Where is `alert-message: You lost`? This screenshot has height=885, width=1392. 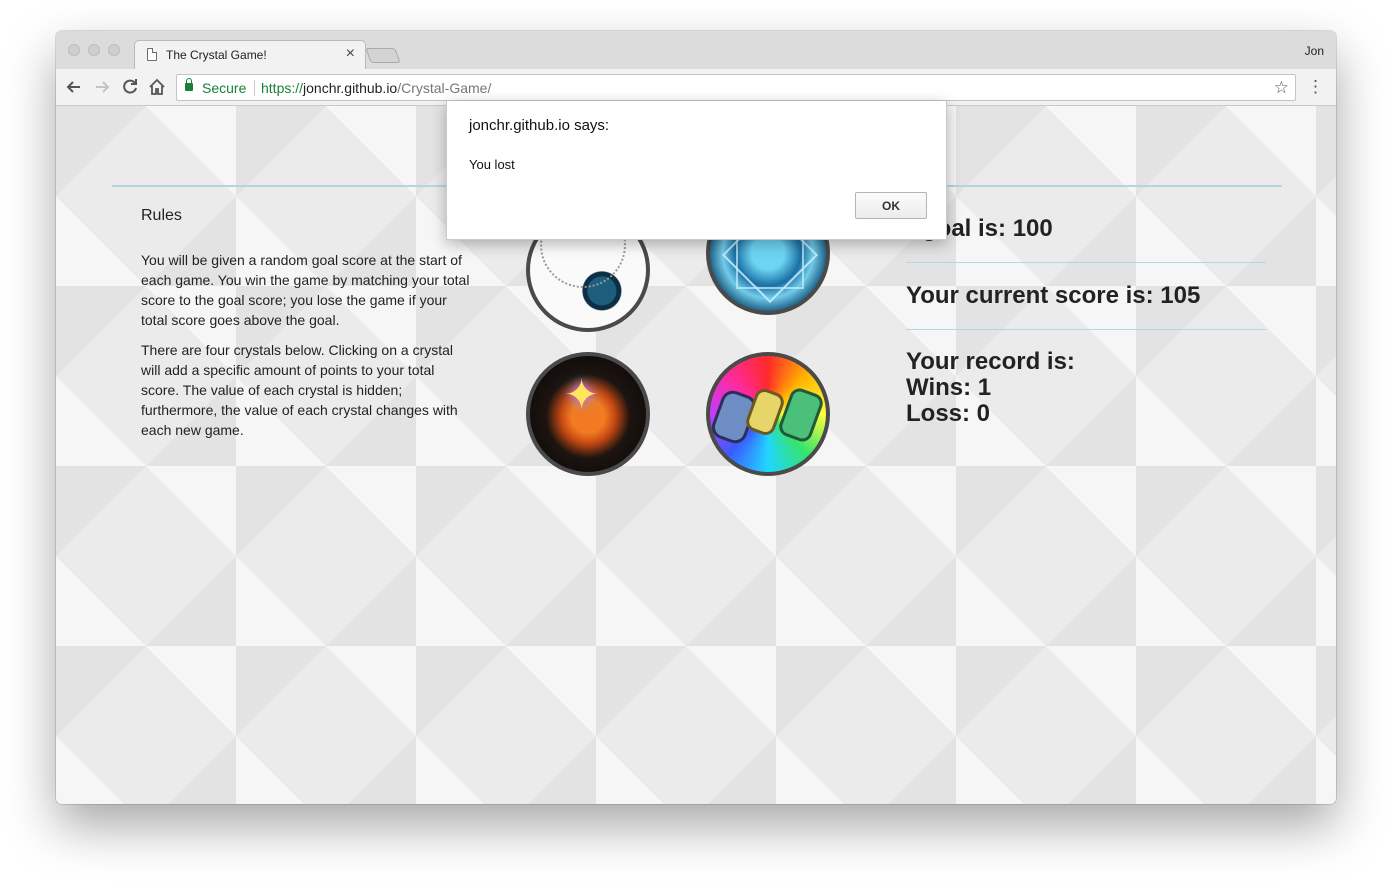 alert-message: You lost is located at coordinates (492, 164).